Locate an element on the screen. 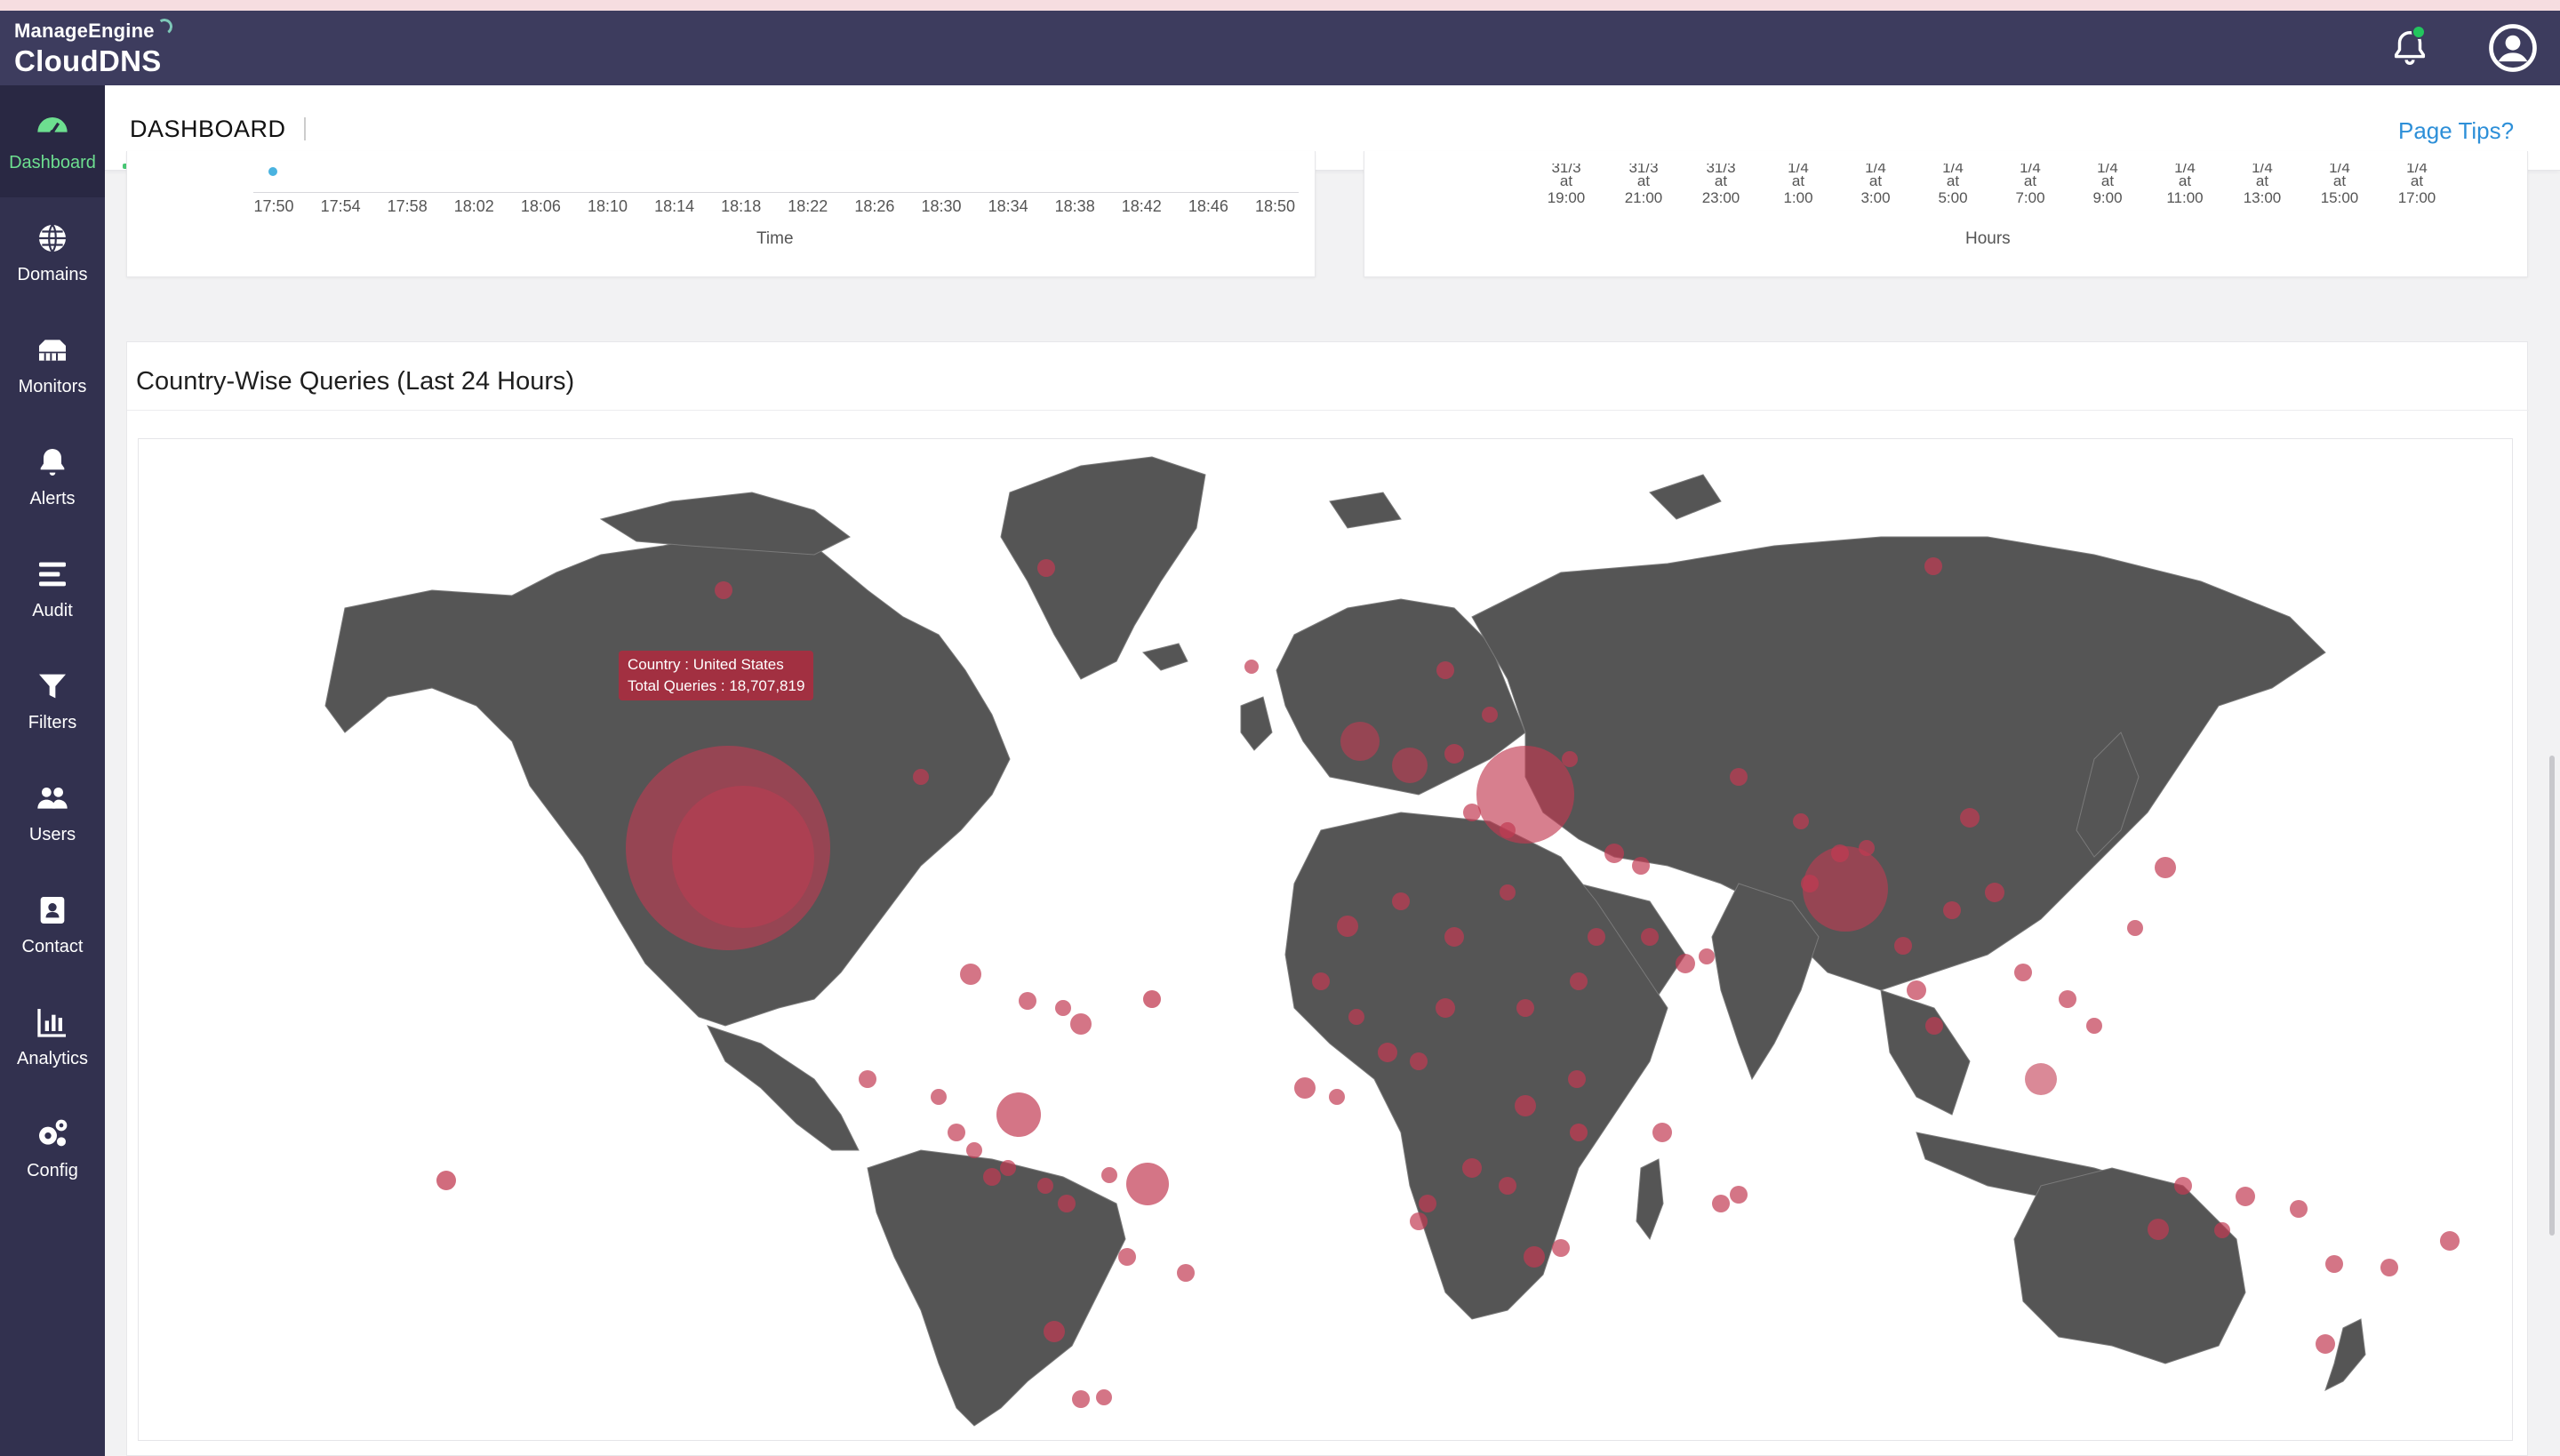 This screenshot has height=1456, width=2560. sidebar-item-alerts: Alerts is located at coordinates (52, 477).